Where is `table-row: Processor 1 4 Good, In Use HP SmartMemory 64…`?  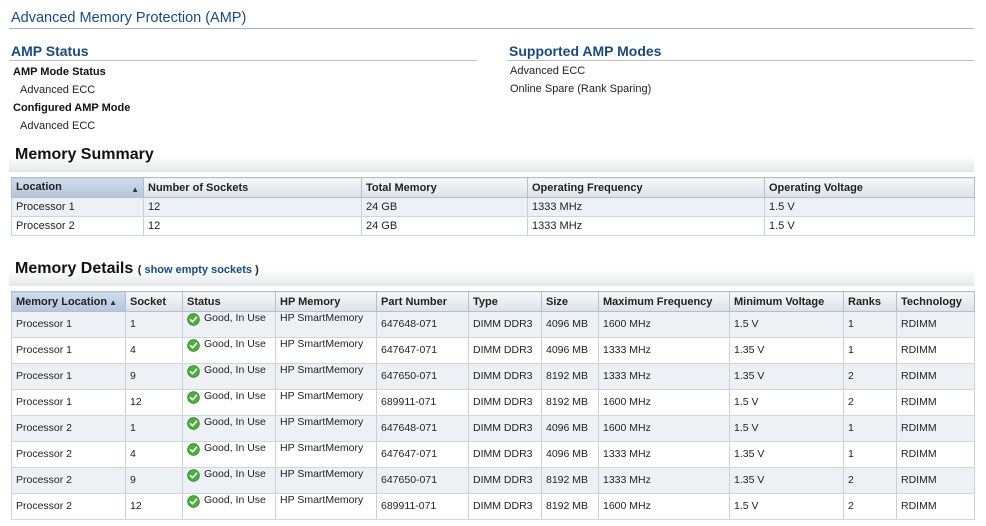 table-row: Processor 1 4 Good, In Use HP SmartMemory 64… is located at coordinates (493, 350).